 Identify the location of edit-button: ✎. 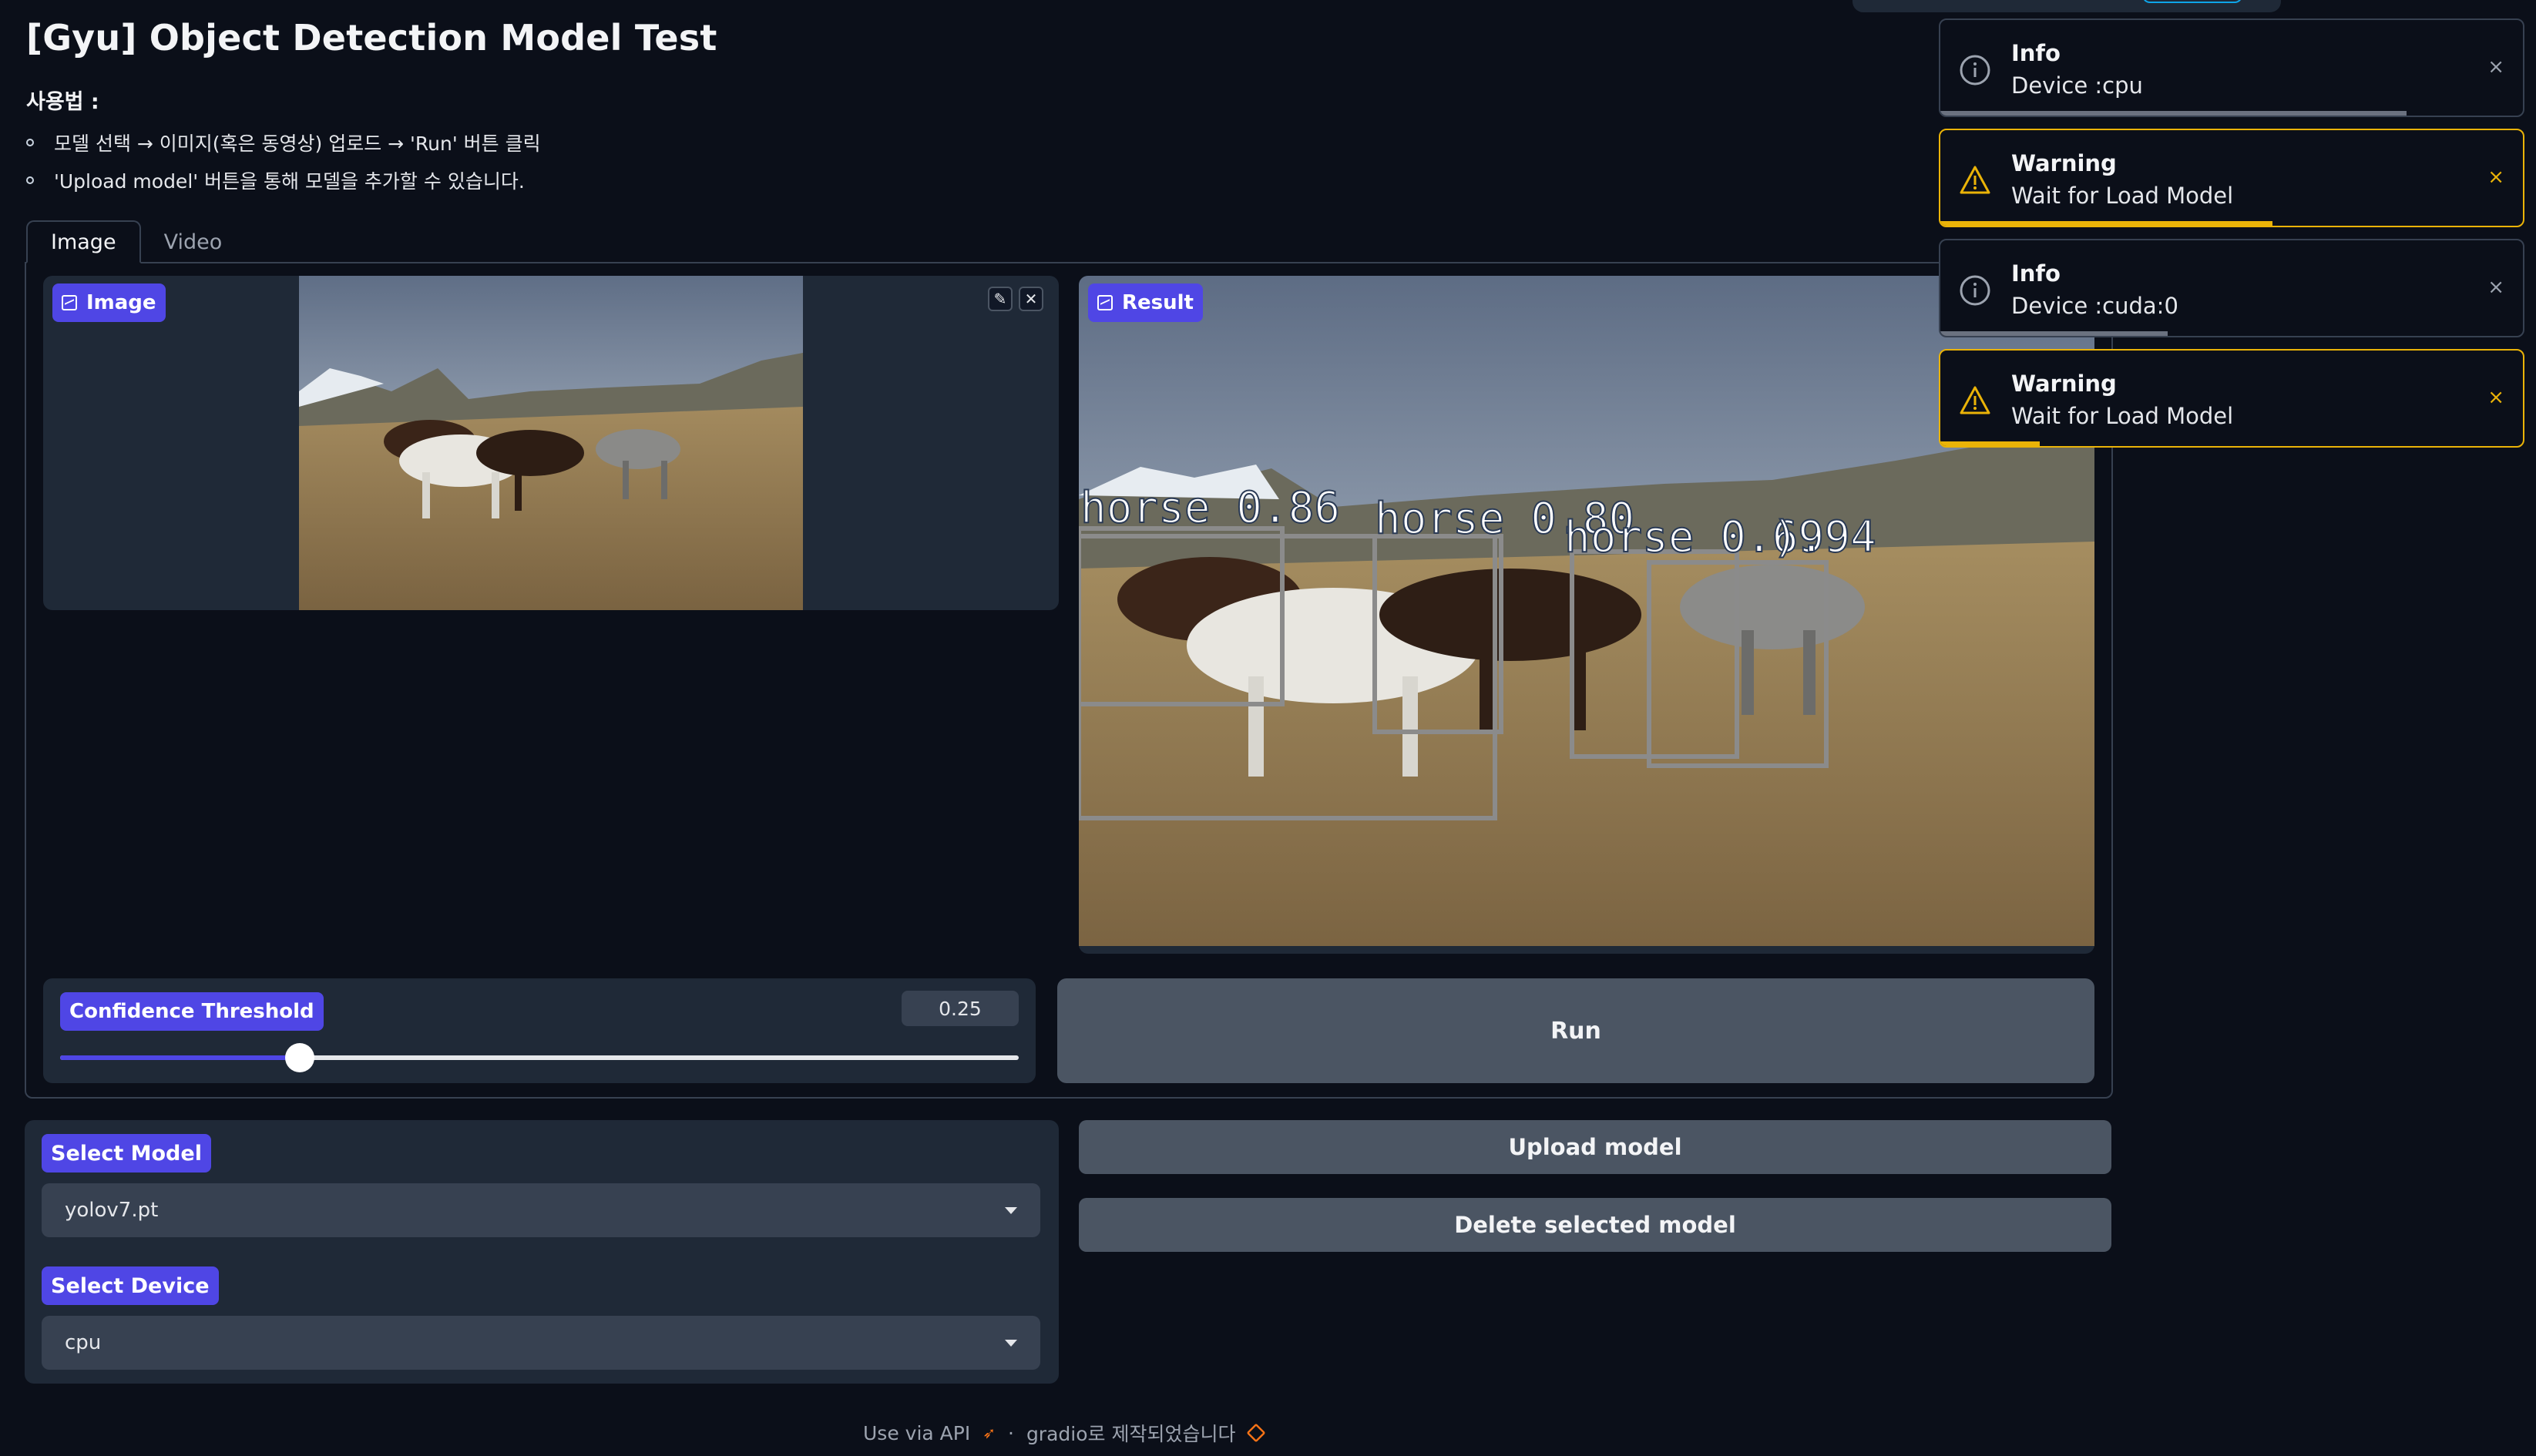
(1000, 299).